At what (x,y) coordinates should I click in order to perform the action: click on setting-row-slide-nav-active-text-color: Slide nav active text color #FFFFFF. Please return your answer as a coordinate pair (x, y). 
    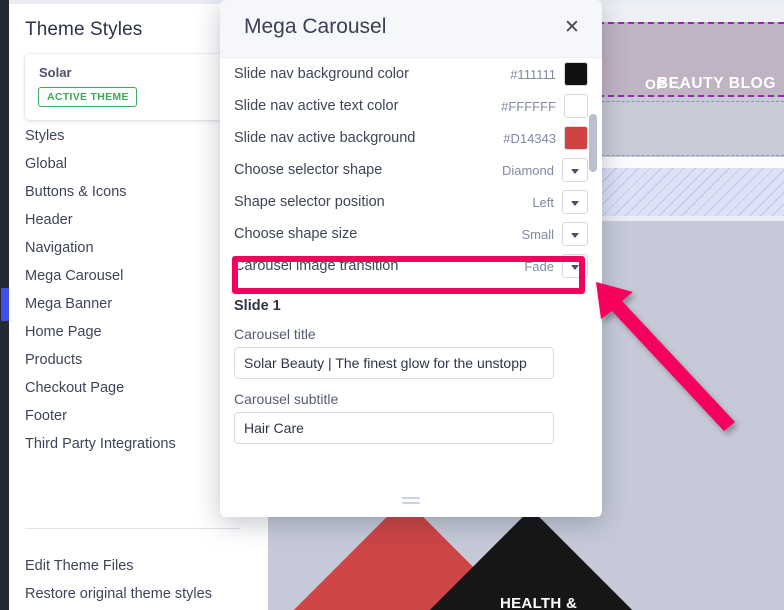
    Looking at the image, I should click on (411, 106).